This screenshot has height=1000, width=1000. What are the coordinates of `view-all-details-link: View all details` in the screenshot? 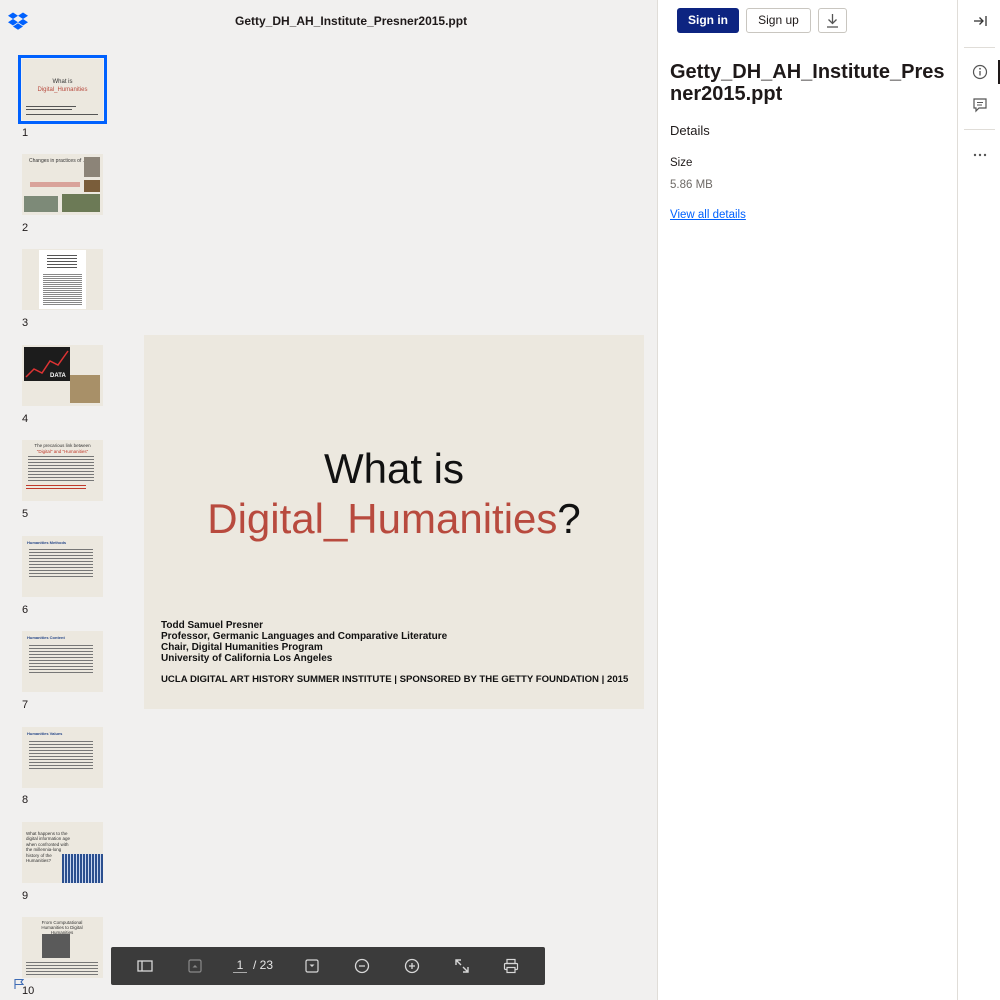 It's located at (708, 215).